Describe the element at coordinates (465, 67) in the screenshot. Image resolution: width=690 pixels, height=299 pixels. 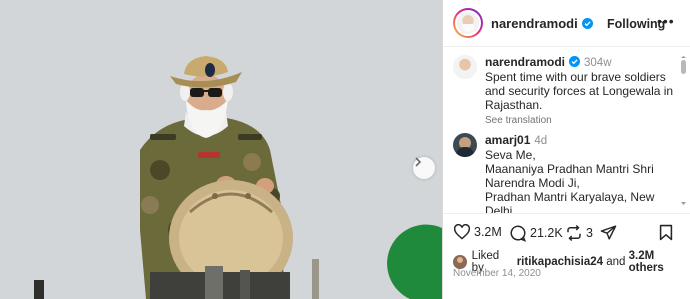
I see `caption-avatar` at that location.